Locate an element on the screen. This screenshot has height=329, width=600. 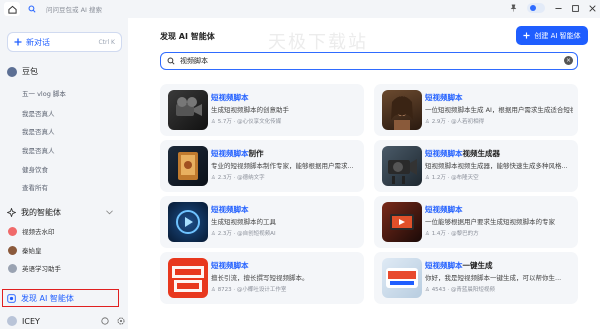
agent-name: 视频去水印 is located at coordinates (38, 232).